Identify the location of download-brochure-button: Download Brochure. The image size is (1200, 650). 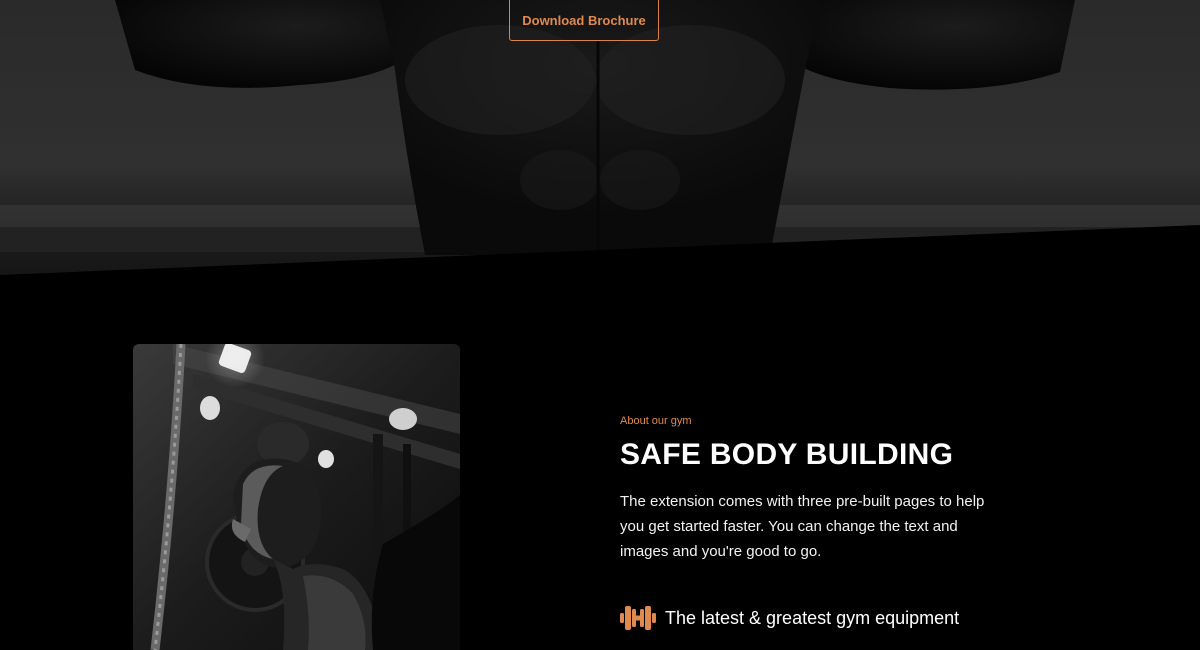
(584, 20).